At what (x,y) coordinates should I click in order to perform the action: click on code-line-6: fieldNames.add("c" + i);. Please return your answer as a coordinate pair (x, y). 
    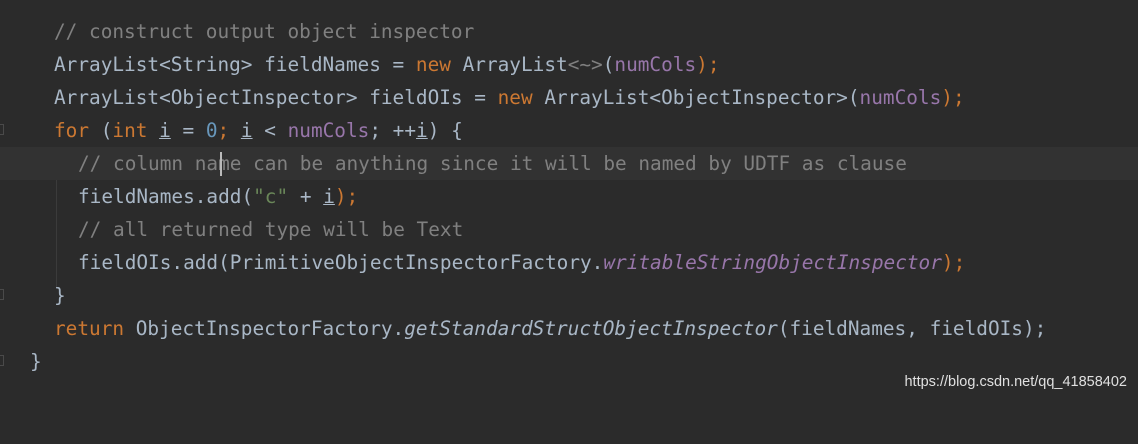
    Looking at the image, I should click on (569, 196).